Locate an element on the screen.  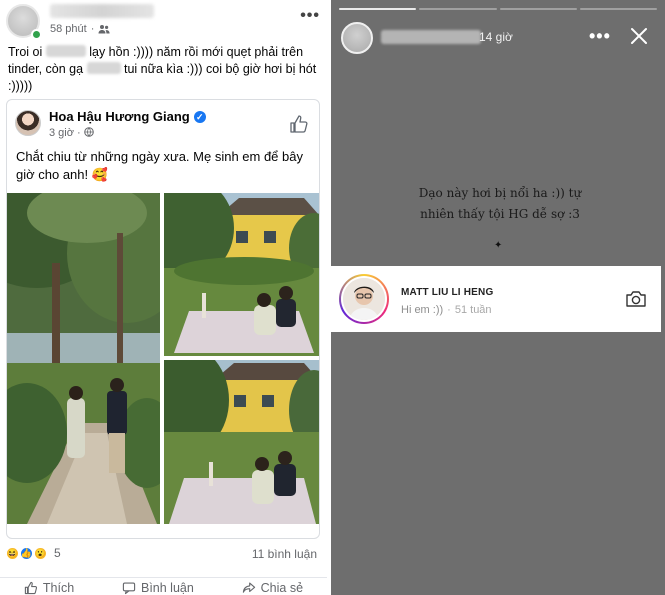
comment-bubble-icon is located at coordinates (129, 588).